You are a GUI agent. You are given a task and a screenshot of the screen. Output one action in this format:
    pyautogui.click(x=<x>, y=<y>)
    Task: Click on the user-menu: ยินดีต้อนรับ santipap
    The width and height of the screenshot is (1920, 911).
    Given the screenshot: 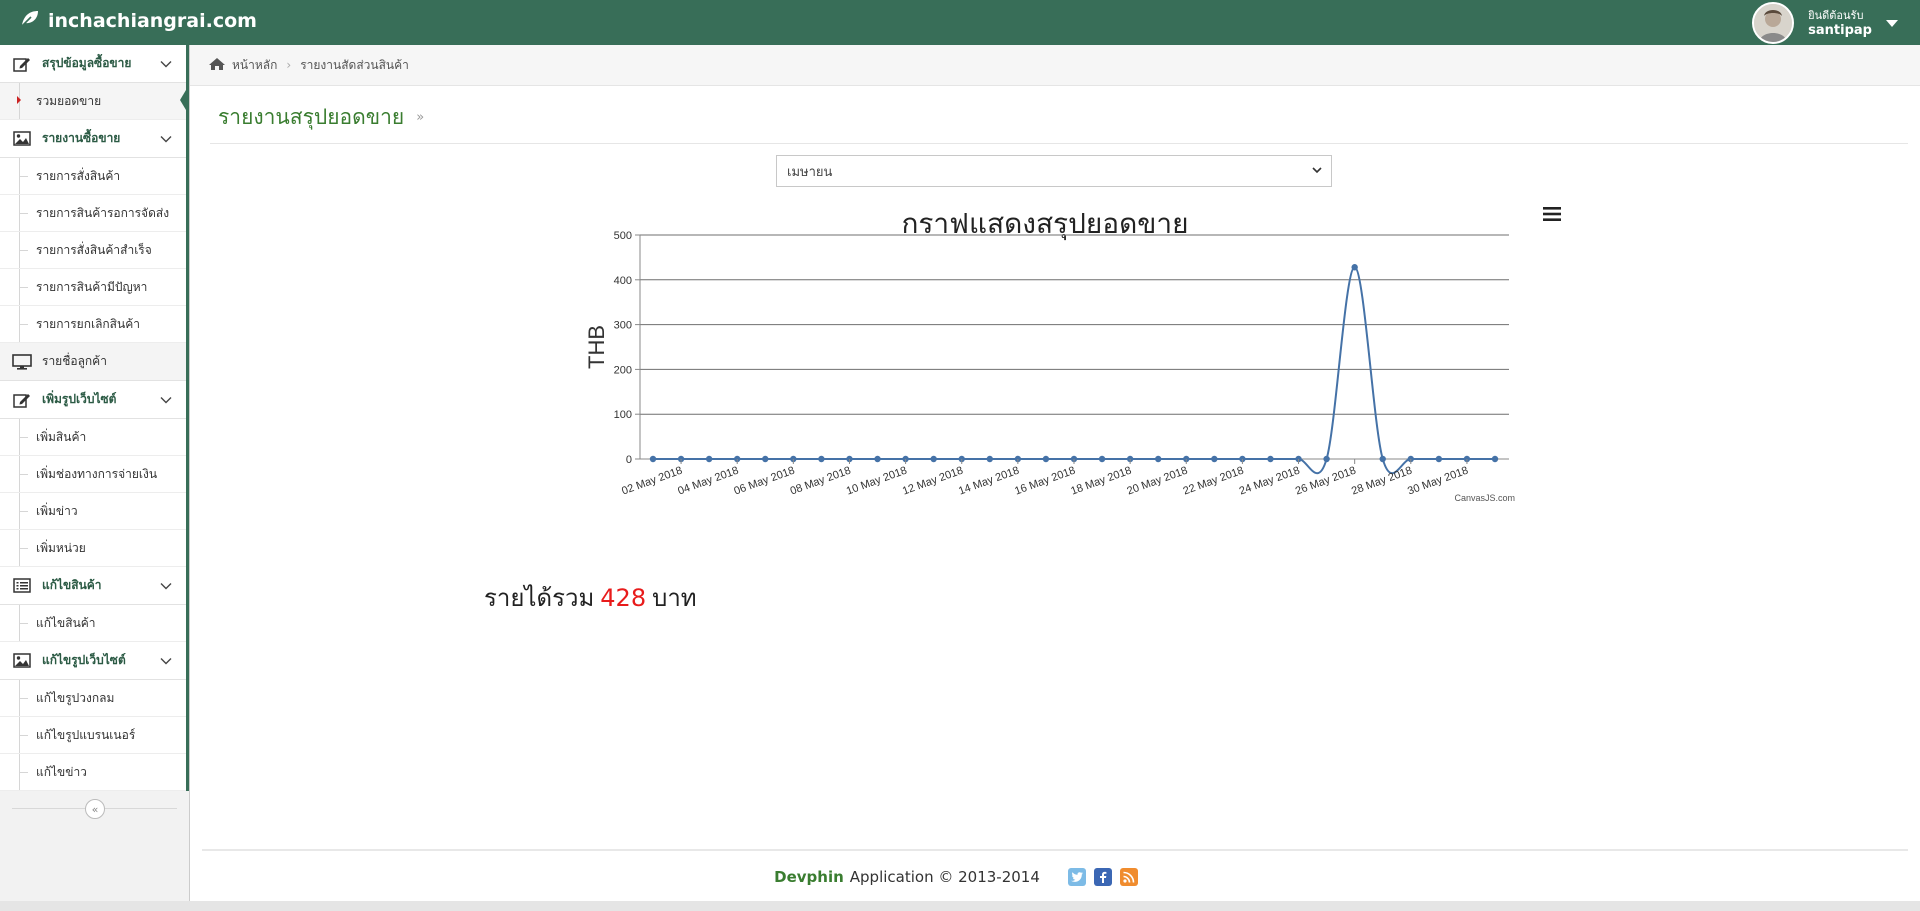 What is the action you would take?
    pyautogui.click(x=1825, y=22)
    